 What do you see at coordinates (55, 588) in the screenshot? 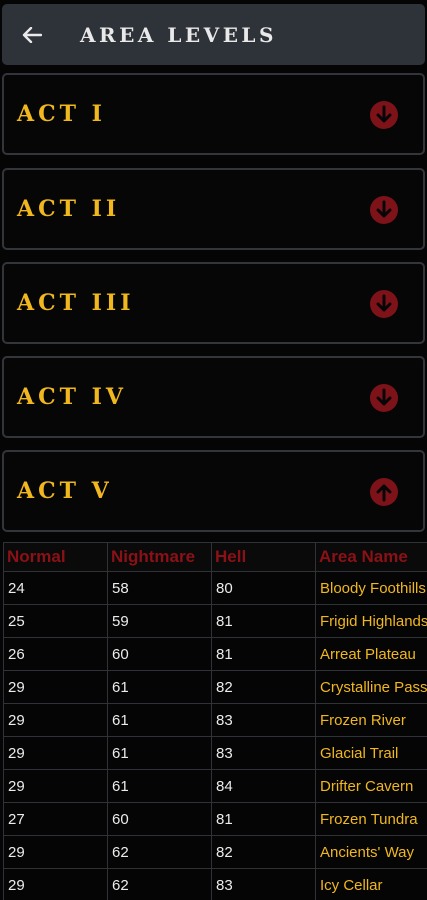
I see `cell-normal: 24` at bounding box center [55, 588].